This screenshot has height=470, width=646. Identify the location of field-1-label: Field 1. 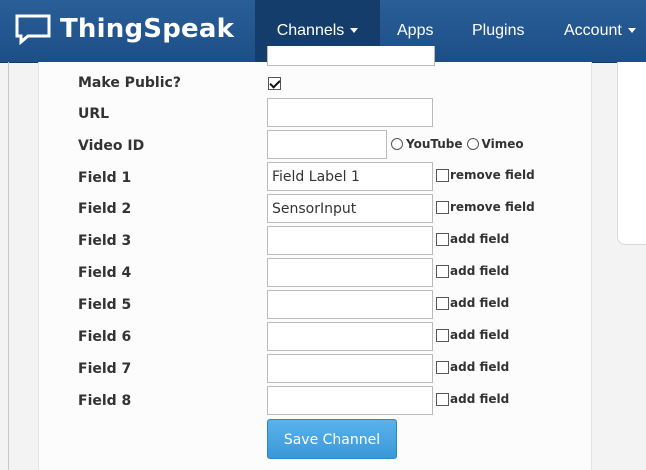
(105, 178).